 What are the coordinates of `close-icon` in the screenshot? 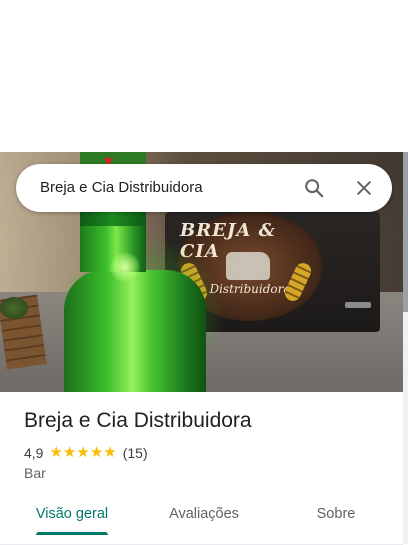 It's located at (364, 188).